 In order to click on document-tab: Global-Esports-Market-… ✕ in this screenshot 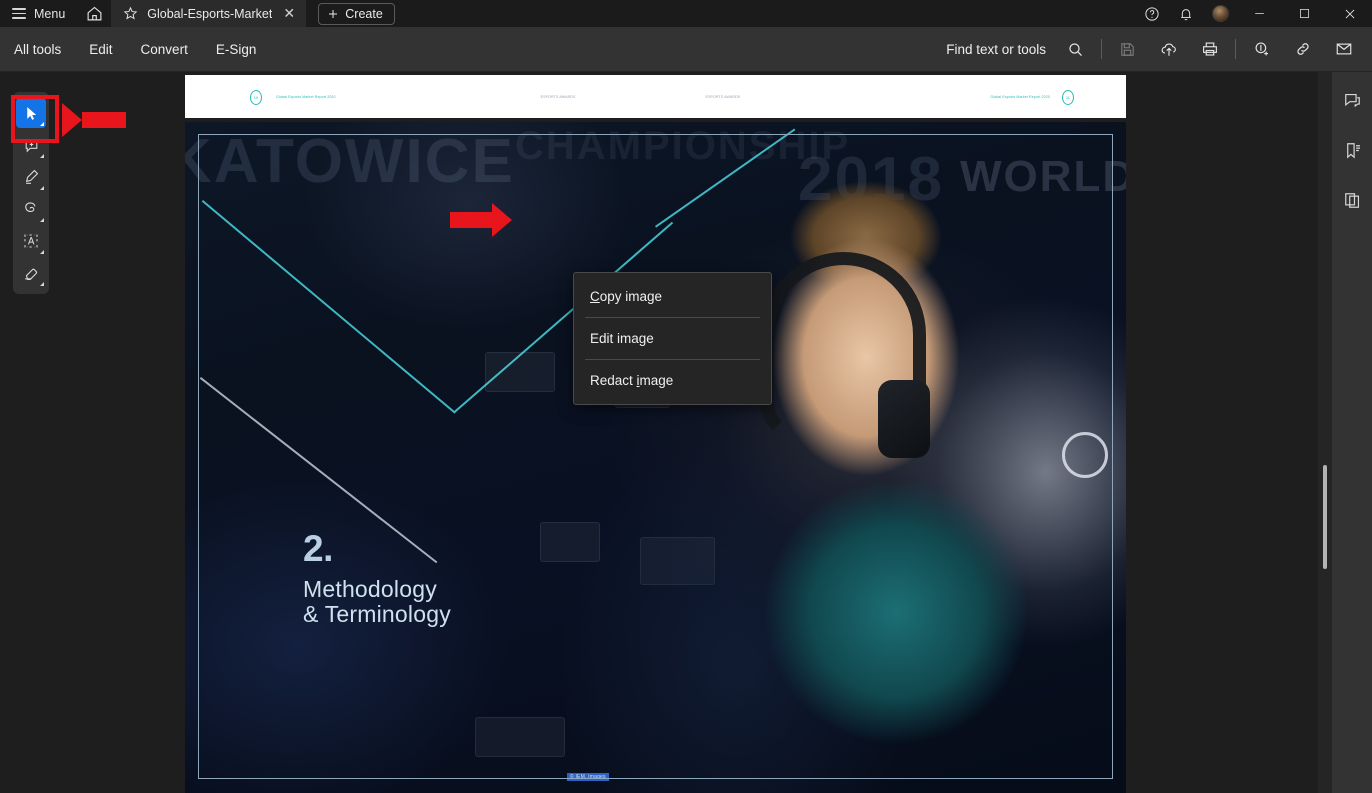, I will do `click(209, 13)`.